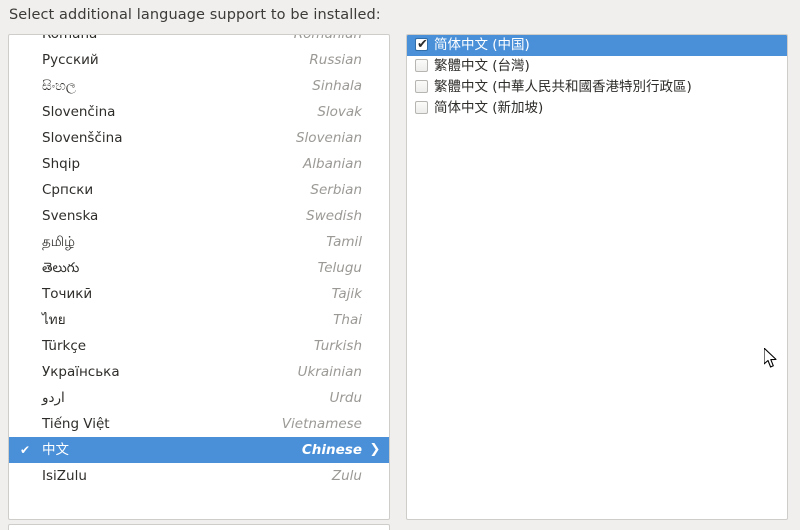  Describe the element at coordinates (199, 40) in the screenshot. I see `language-row: ✔RomânăRomanian❯` at that location.